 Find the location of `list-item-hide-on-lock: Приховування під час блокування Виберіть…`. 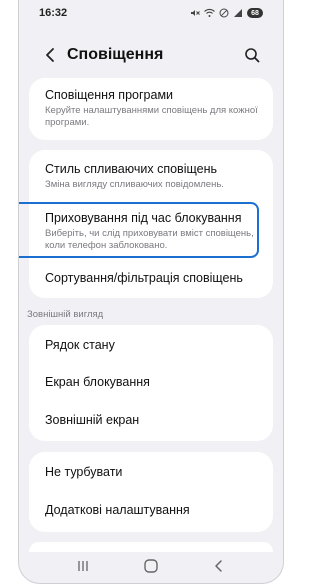

list-item-hide-on-lock: Приховування під час блокування Виберіть… is located at coordinates (151, 231).